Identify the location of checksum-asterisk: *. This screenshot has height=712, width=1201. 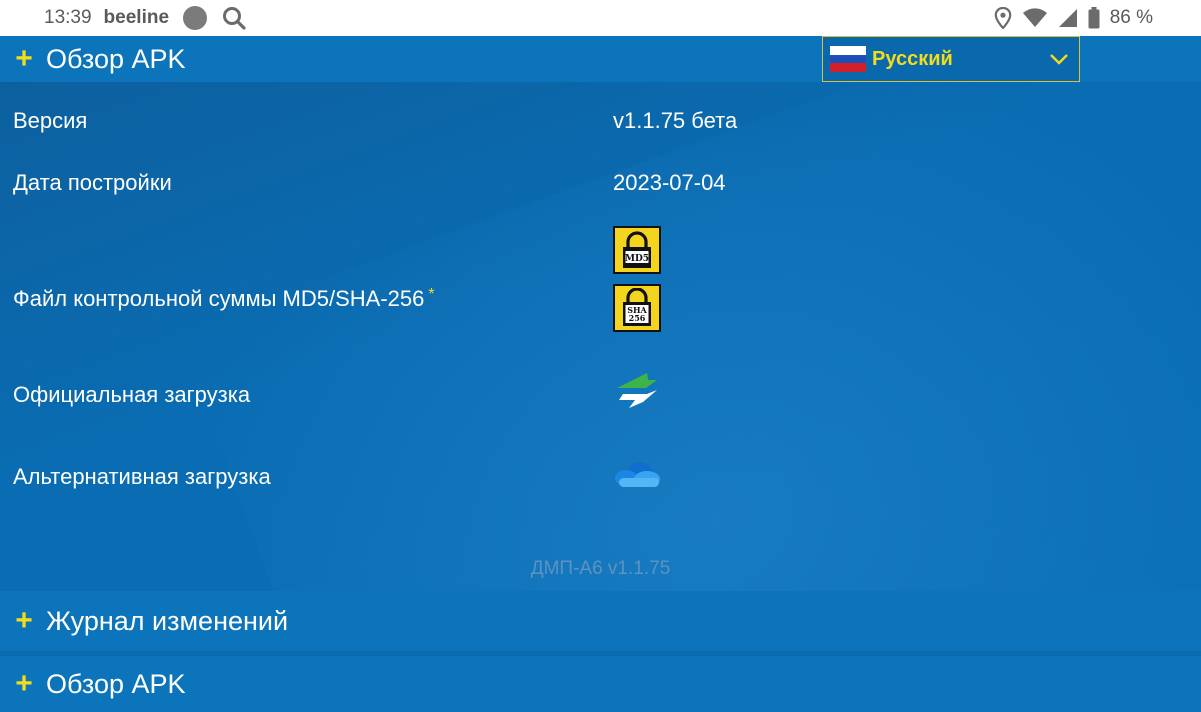
(431, 294).